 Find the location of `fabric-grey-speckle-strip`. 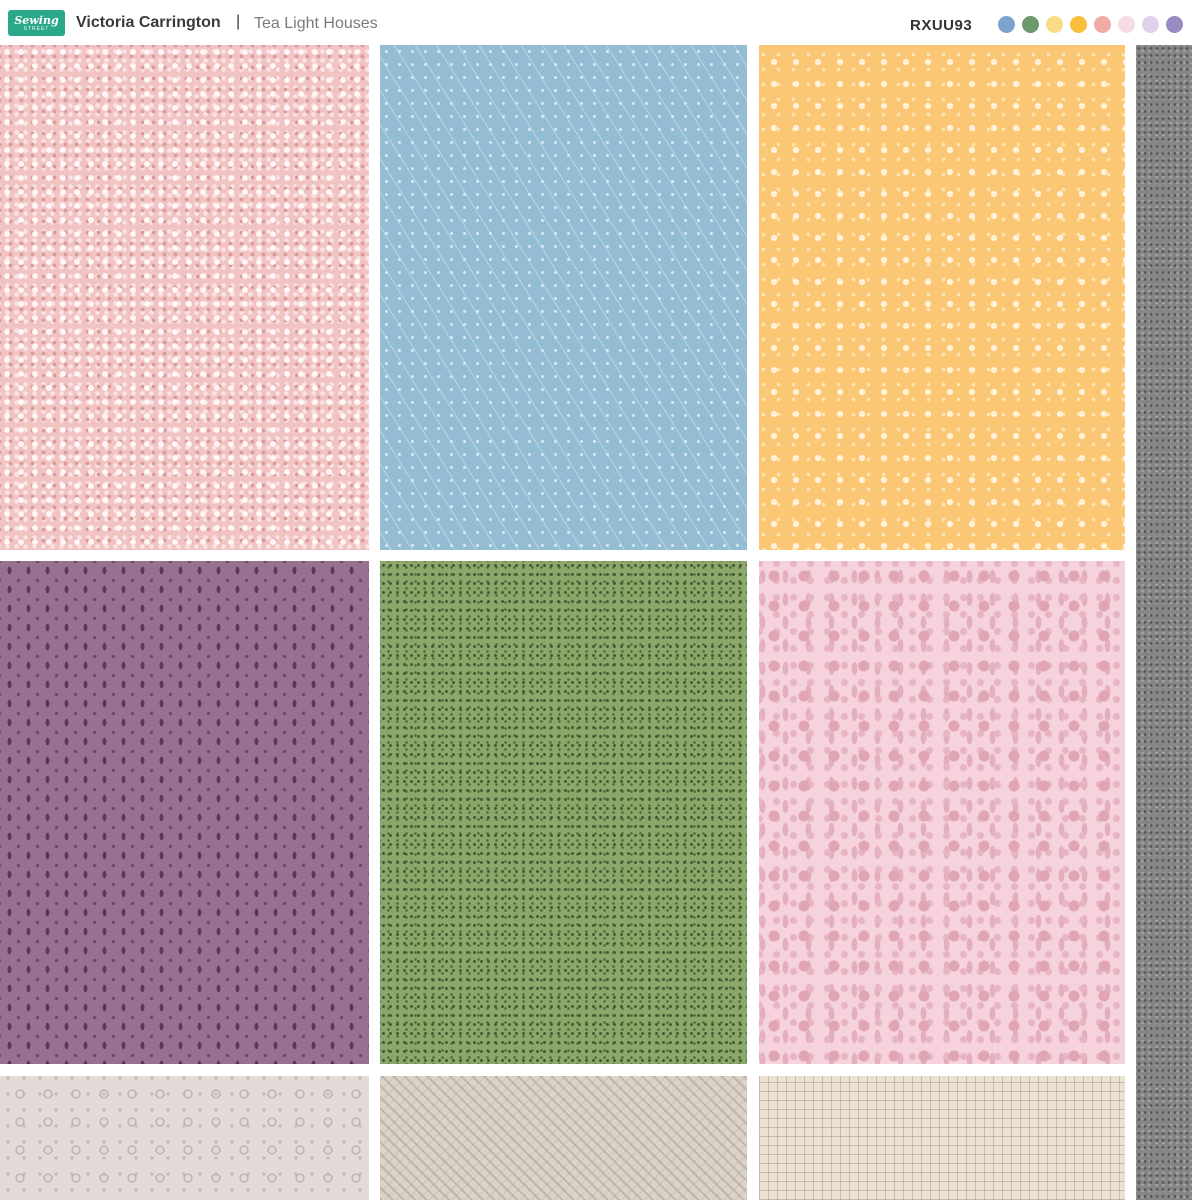

fabric-grey-speckle-strip is located at coordinates (1164, 622).